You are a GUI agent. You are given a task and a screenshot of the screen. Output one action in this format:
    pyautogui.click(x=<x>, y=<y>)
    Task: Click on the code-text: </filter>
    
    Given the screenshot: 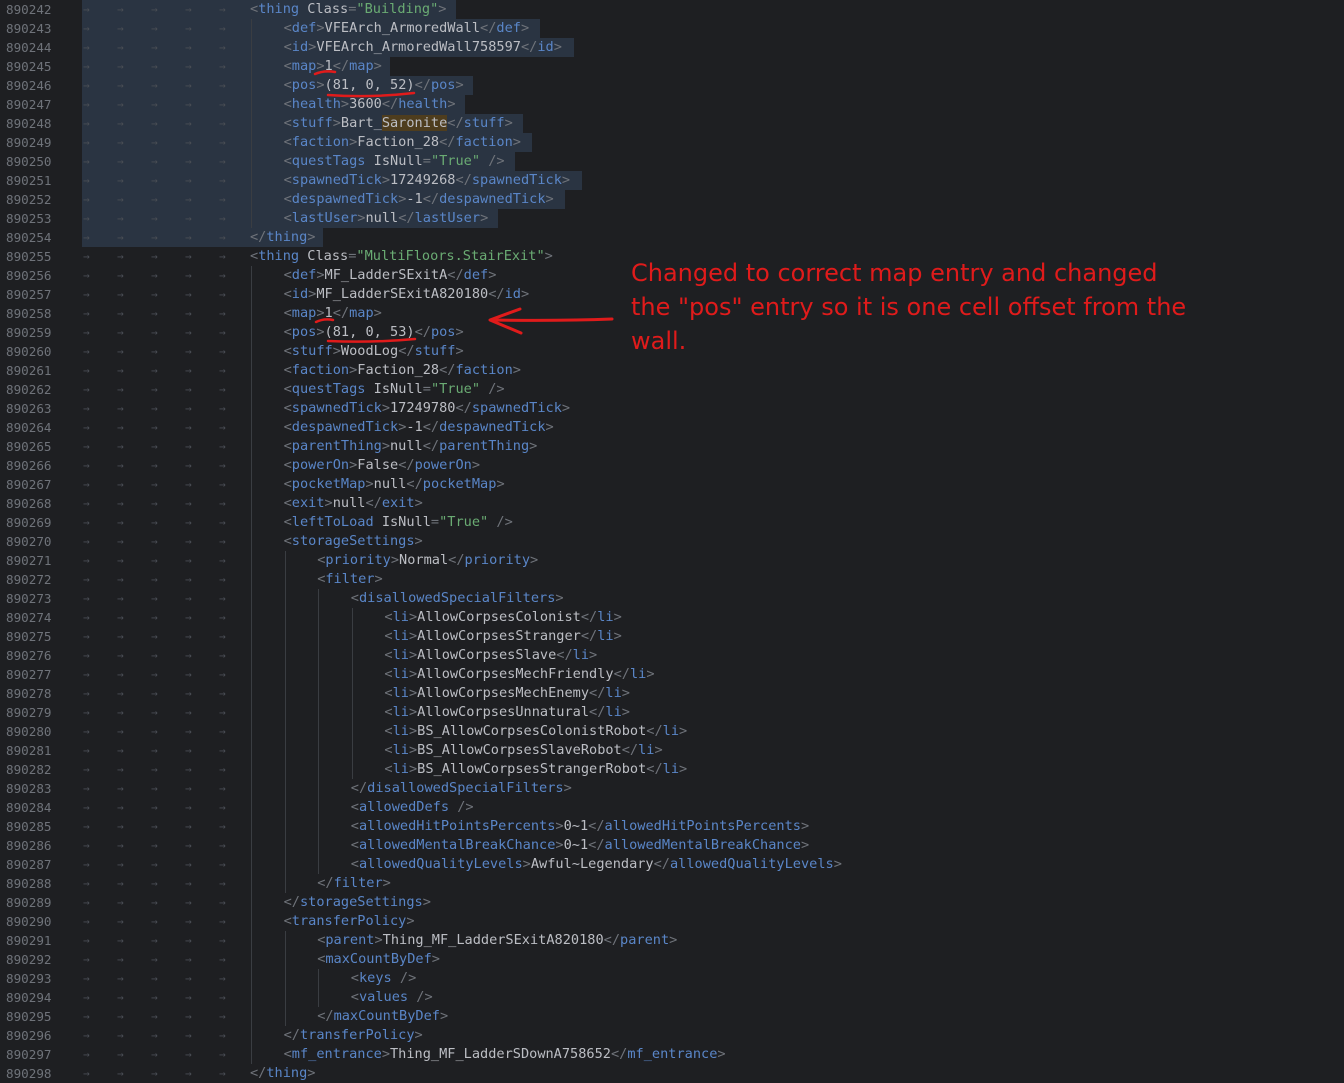 What is the action you would take?
    pyautogui.click(x=354, y=883)
    